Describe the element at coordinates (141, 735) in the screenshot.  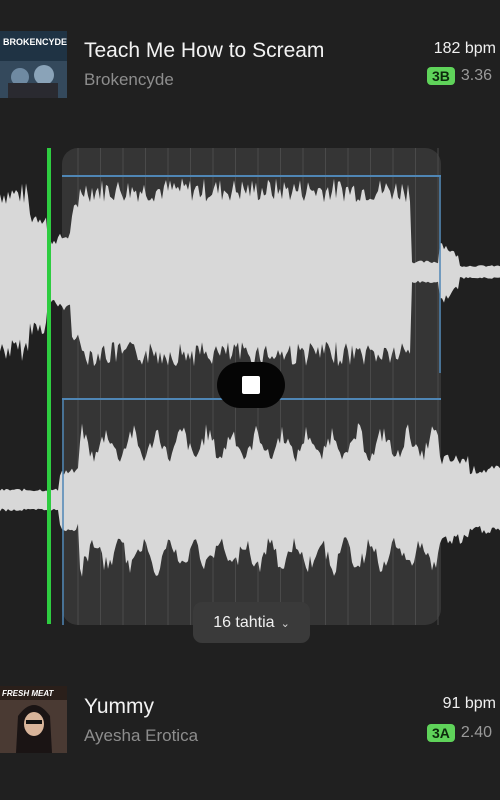
I see `track-artist: Ayesha Erotica` at that location.